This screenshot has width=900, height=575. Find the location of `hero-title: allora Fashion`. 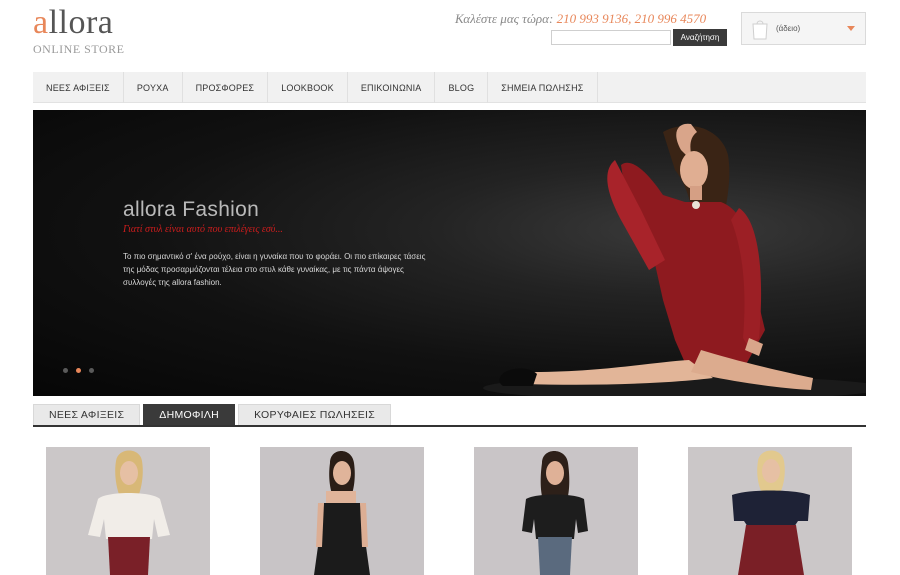

hero-title: allora Fashion is located at coordinates (191, 209).